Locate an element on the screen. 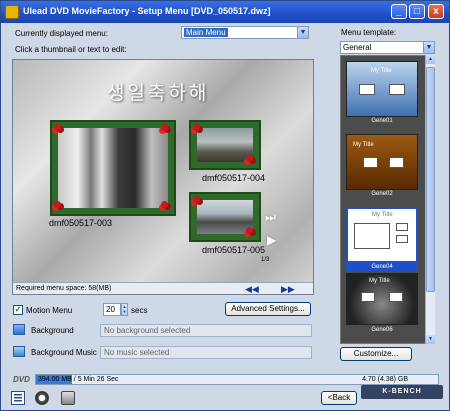  thumbnail-caption: dmf050517-003 is located at coordinates (80, 223).